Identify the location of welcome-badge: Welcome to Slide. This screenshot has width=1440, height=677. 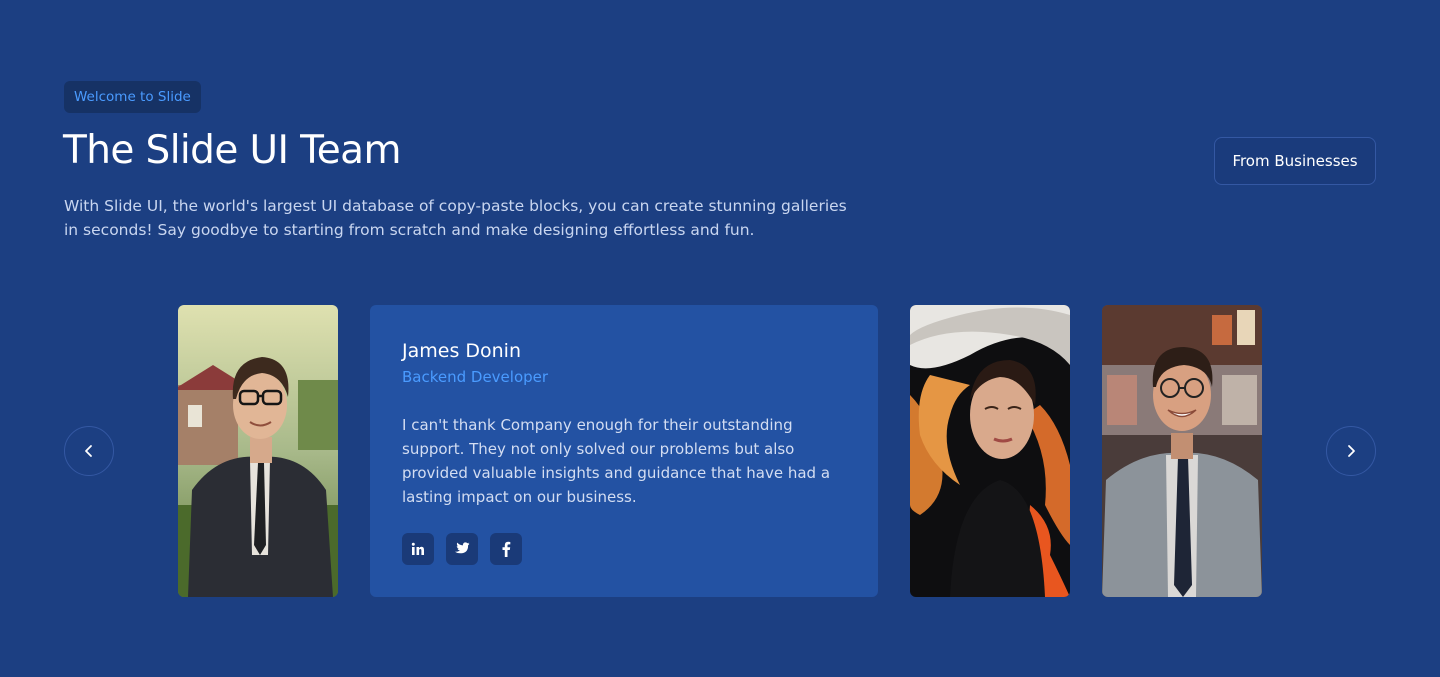
(132, 97).